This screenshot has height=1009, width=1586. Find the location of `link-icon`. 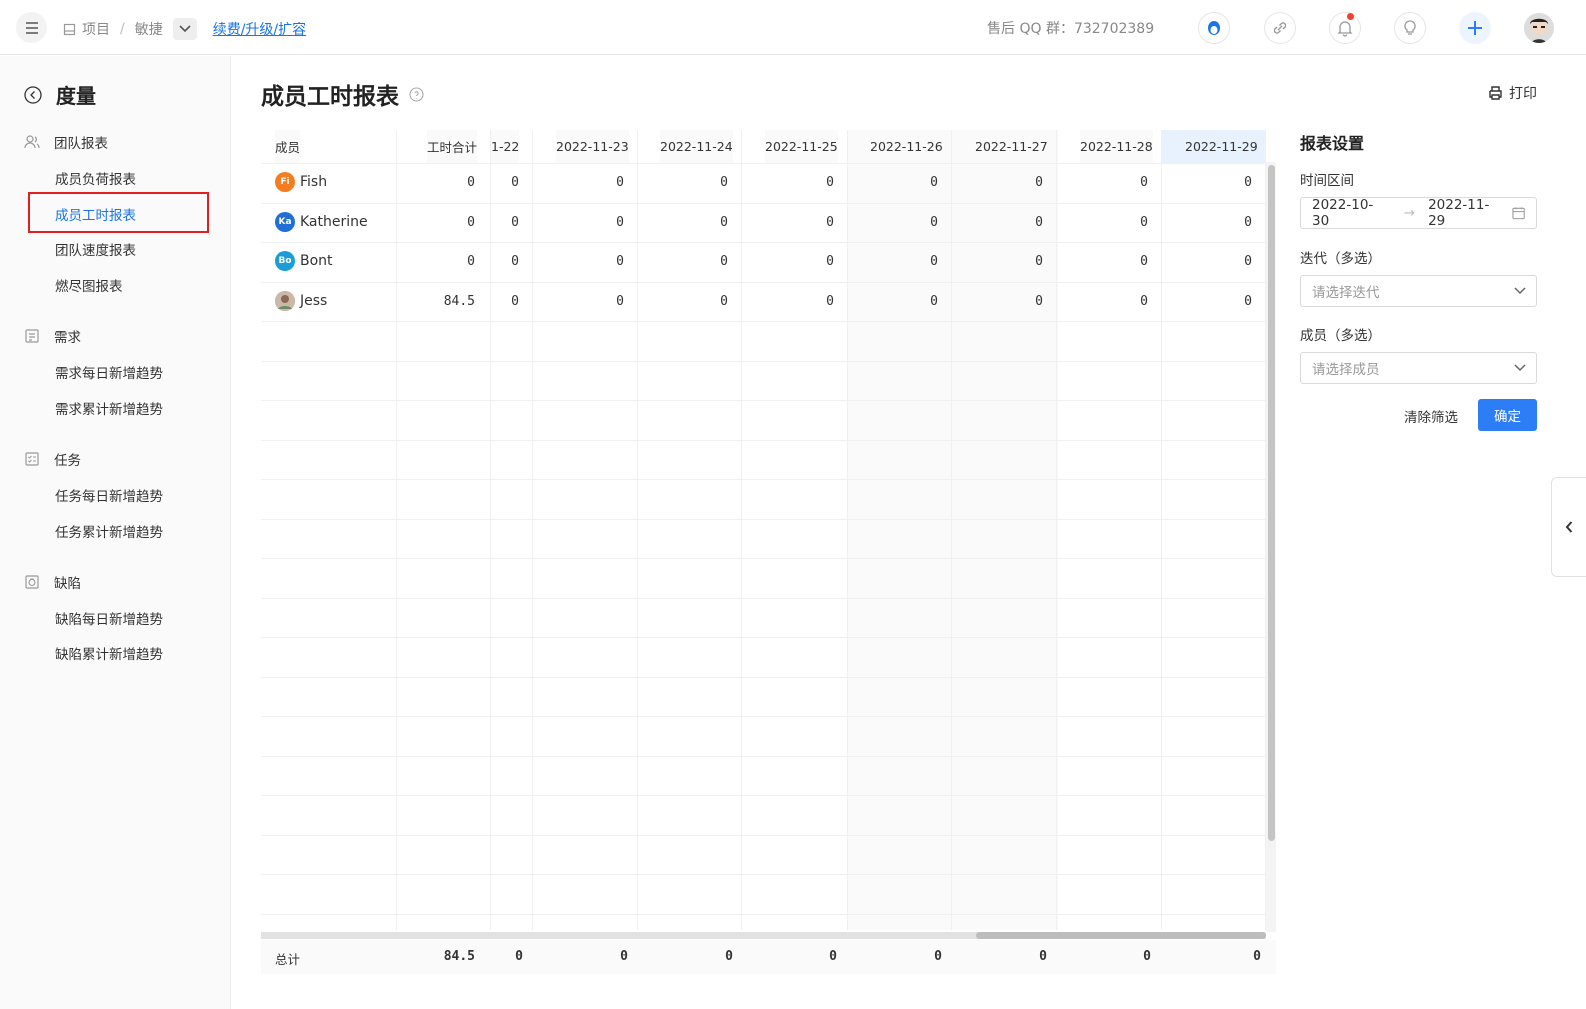

link-icon is located at coordinates (1280, 28).